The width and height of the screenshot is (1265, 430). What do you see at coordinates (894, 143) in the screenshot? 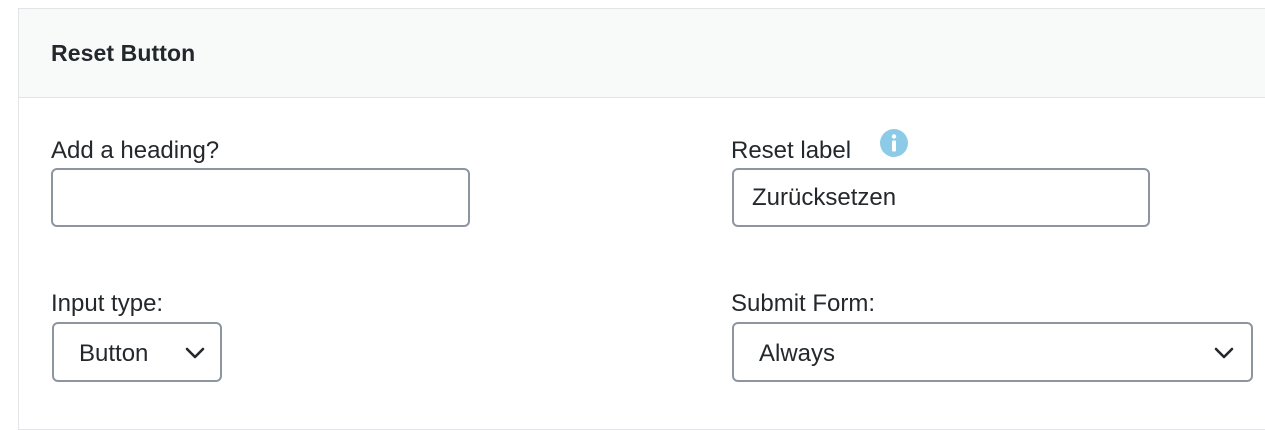
I see `info-icon` at bounding box center [894, 143].